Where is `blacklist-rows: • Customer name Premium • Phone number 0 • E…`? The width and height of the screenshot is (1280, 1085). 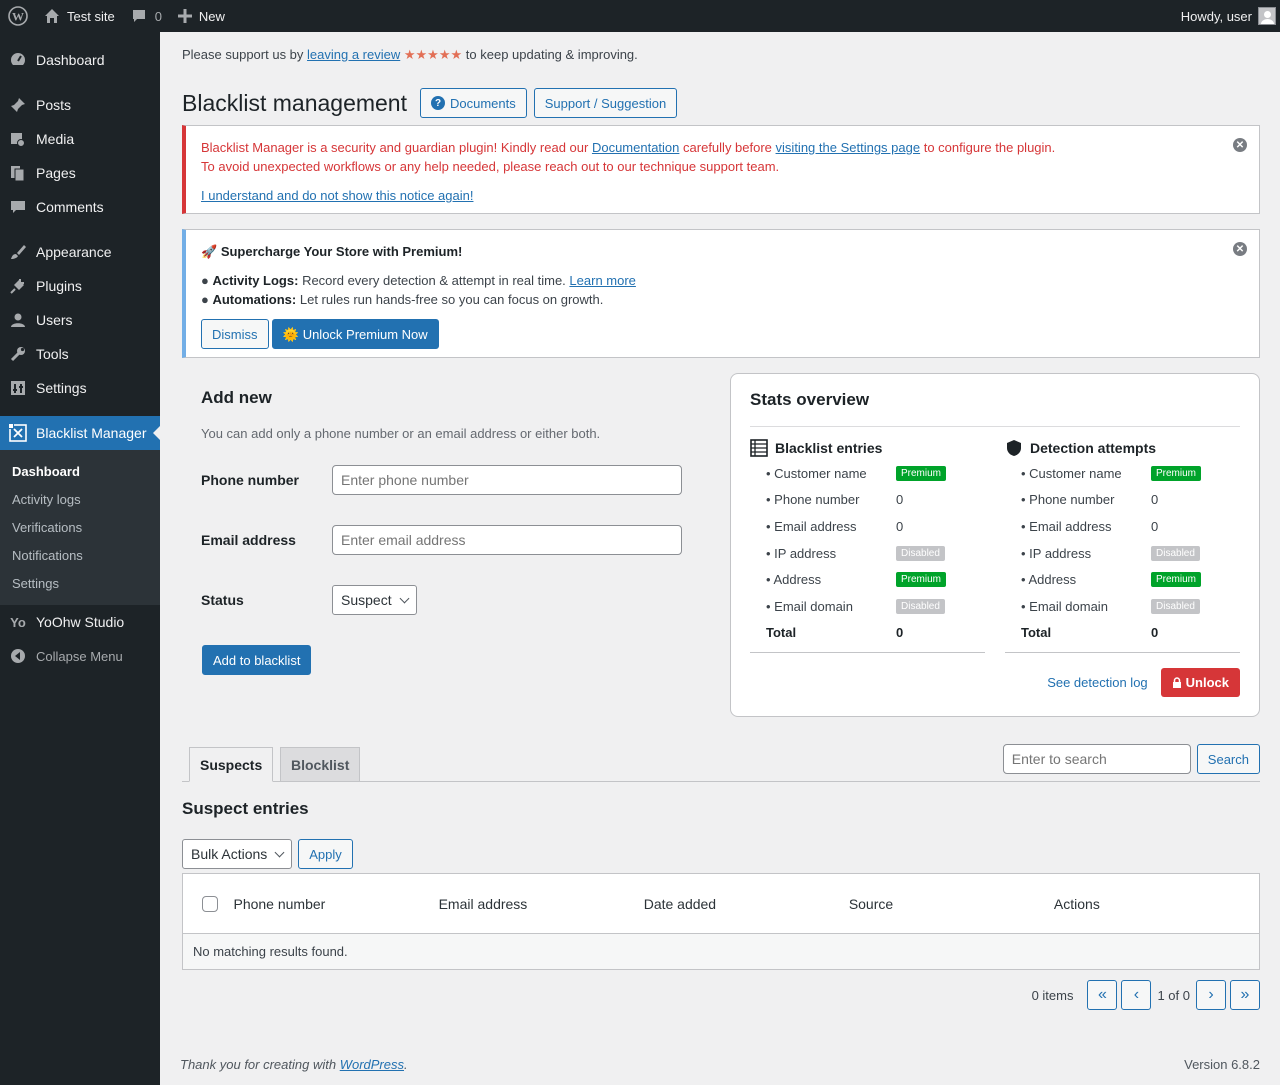
blacklist-rows: • Customer name Premium • Phone number 0 • E… is located at coordinates (867, 540).